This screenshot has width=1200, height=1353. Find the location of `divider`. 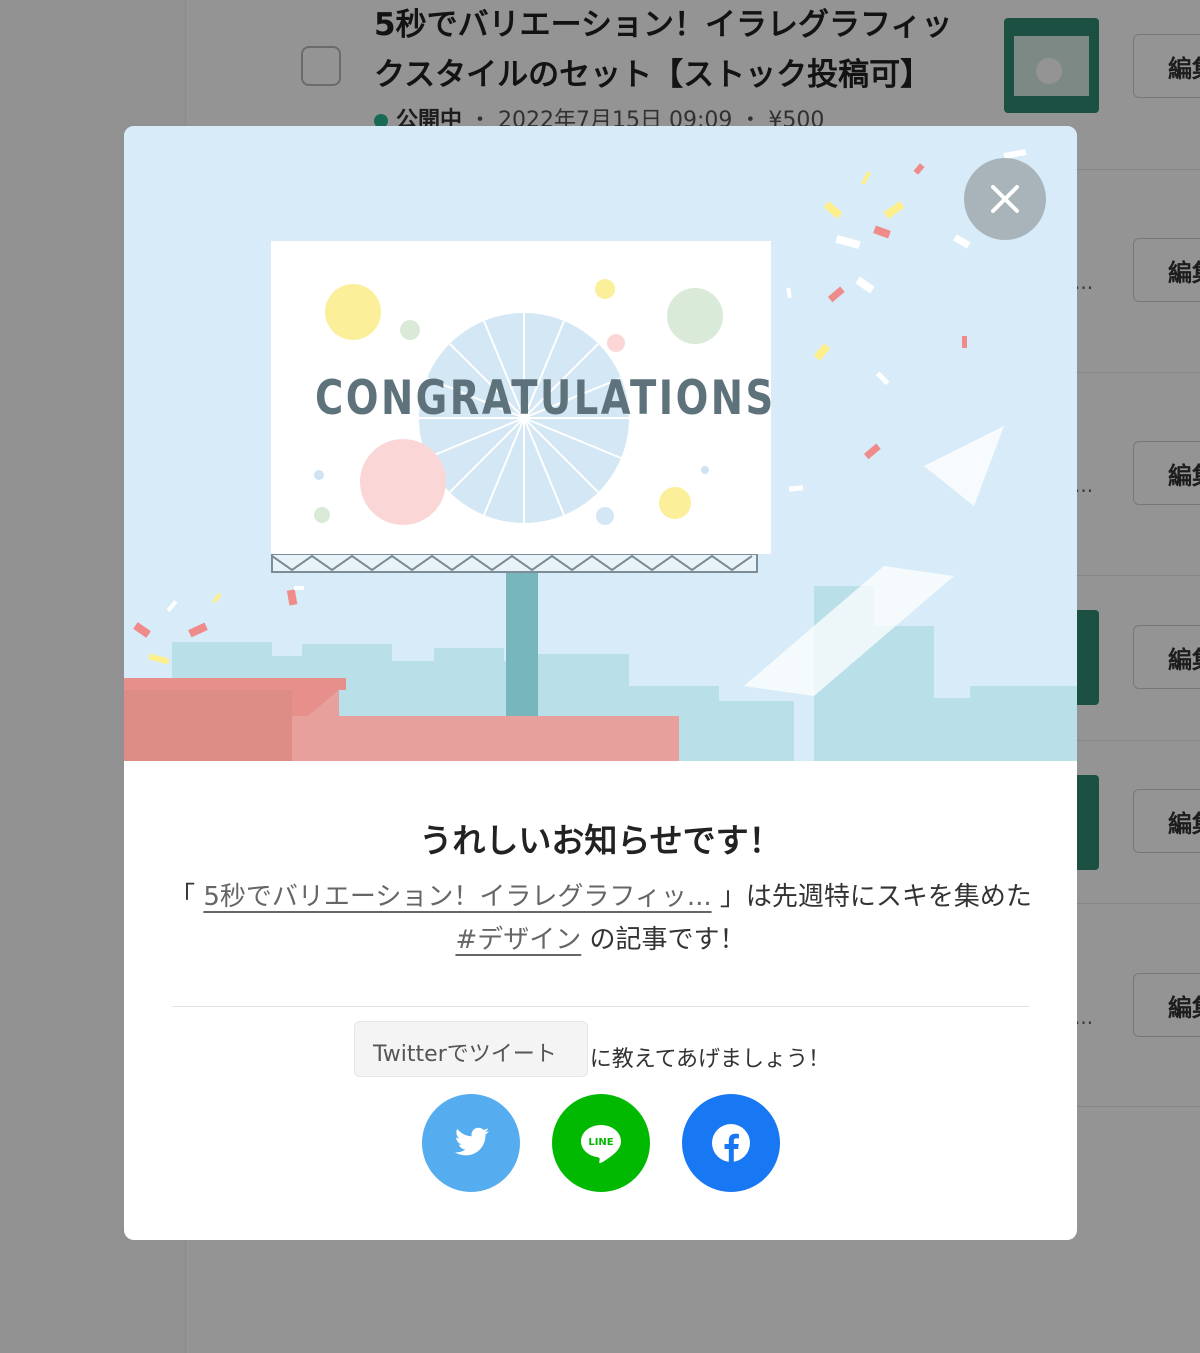

divider is located at coordinates (600, 1006).